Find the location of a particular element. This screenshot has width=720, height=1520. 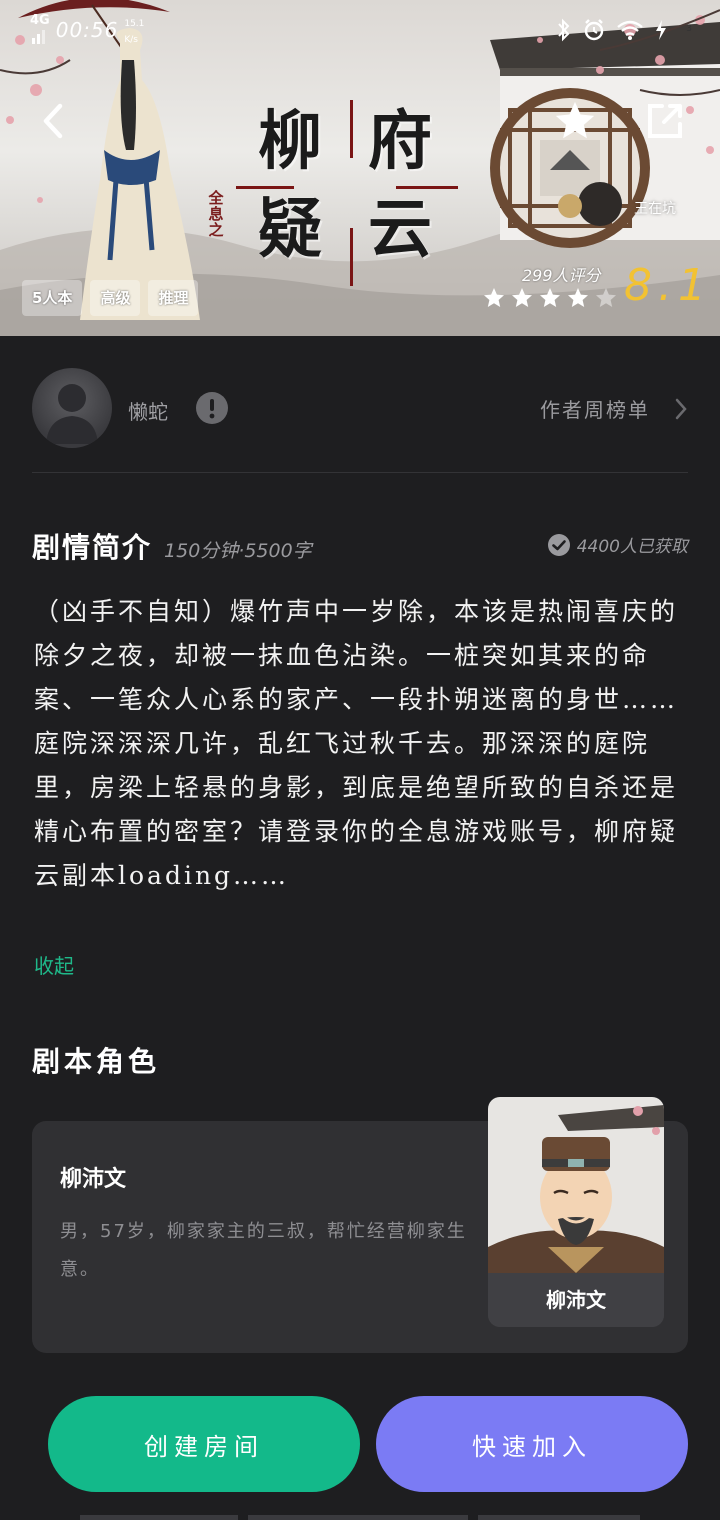

synopsis-header: 剧情简介 150分钟·5500字 is located at coordinates (172, 546).